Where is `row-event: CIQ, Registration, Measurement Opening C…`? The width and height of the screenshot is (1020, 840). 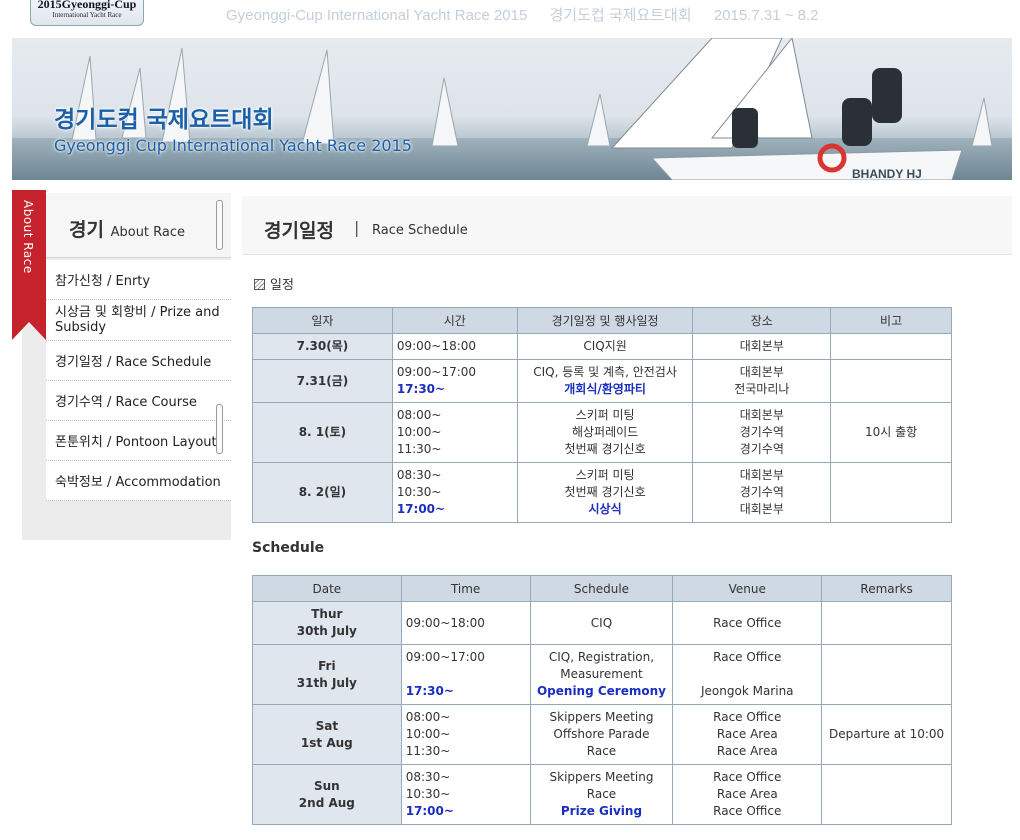 row-event: CIQ, Registration, Measurement Opening C… is located at coordinates (601, 674).